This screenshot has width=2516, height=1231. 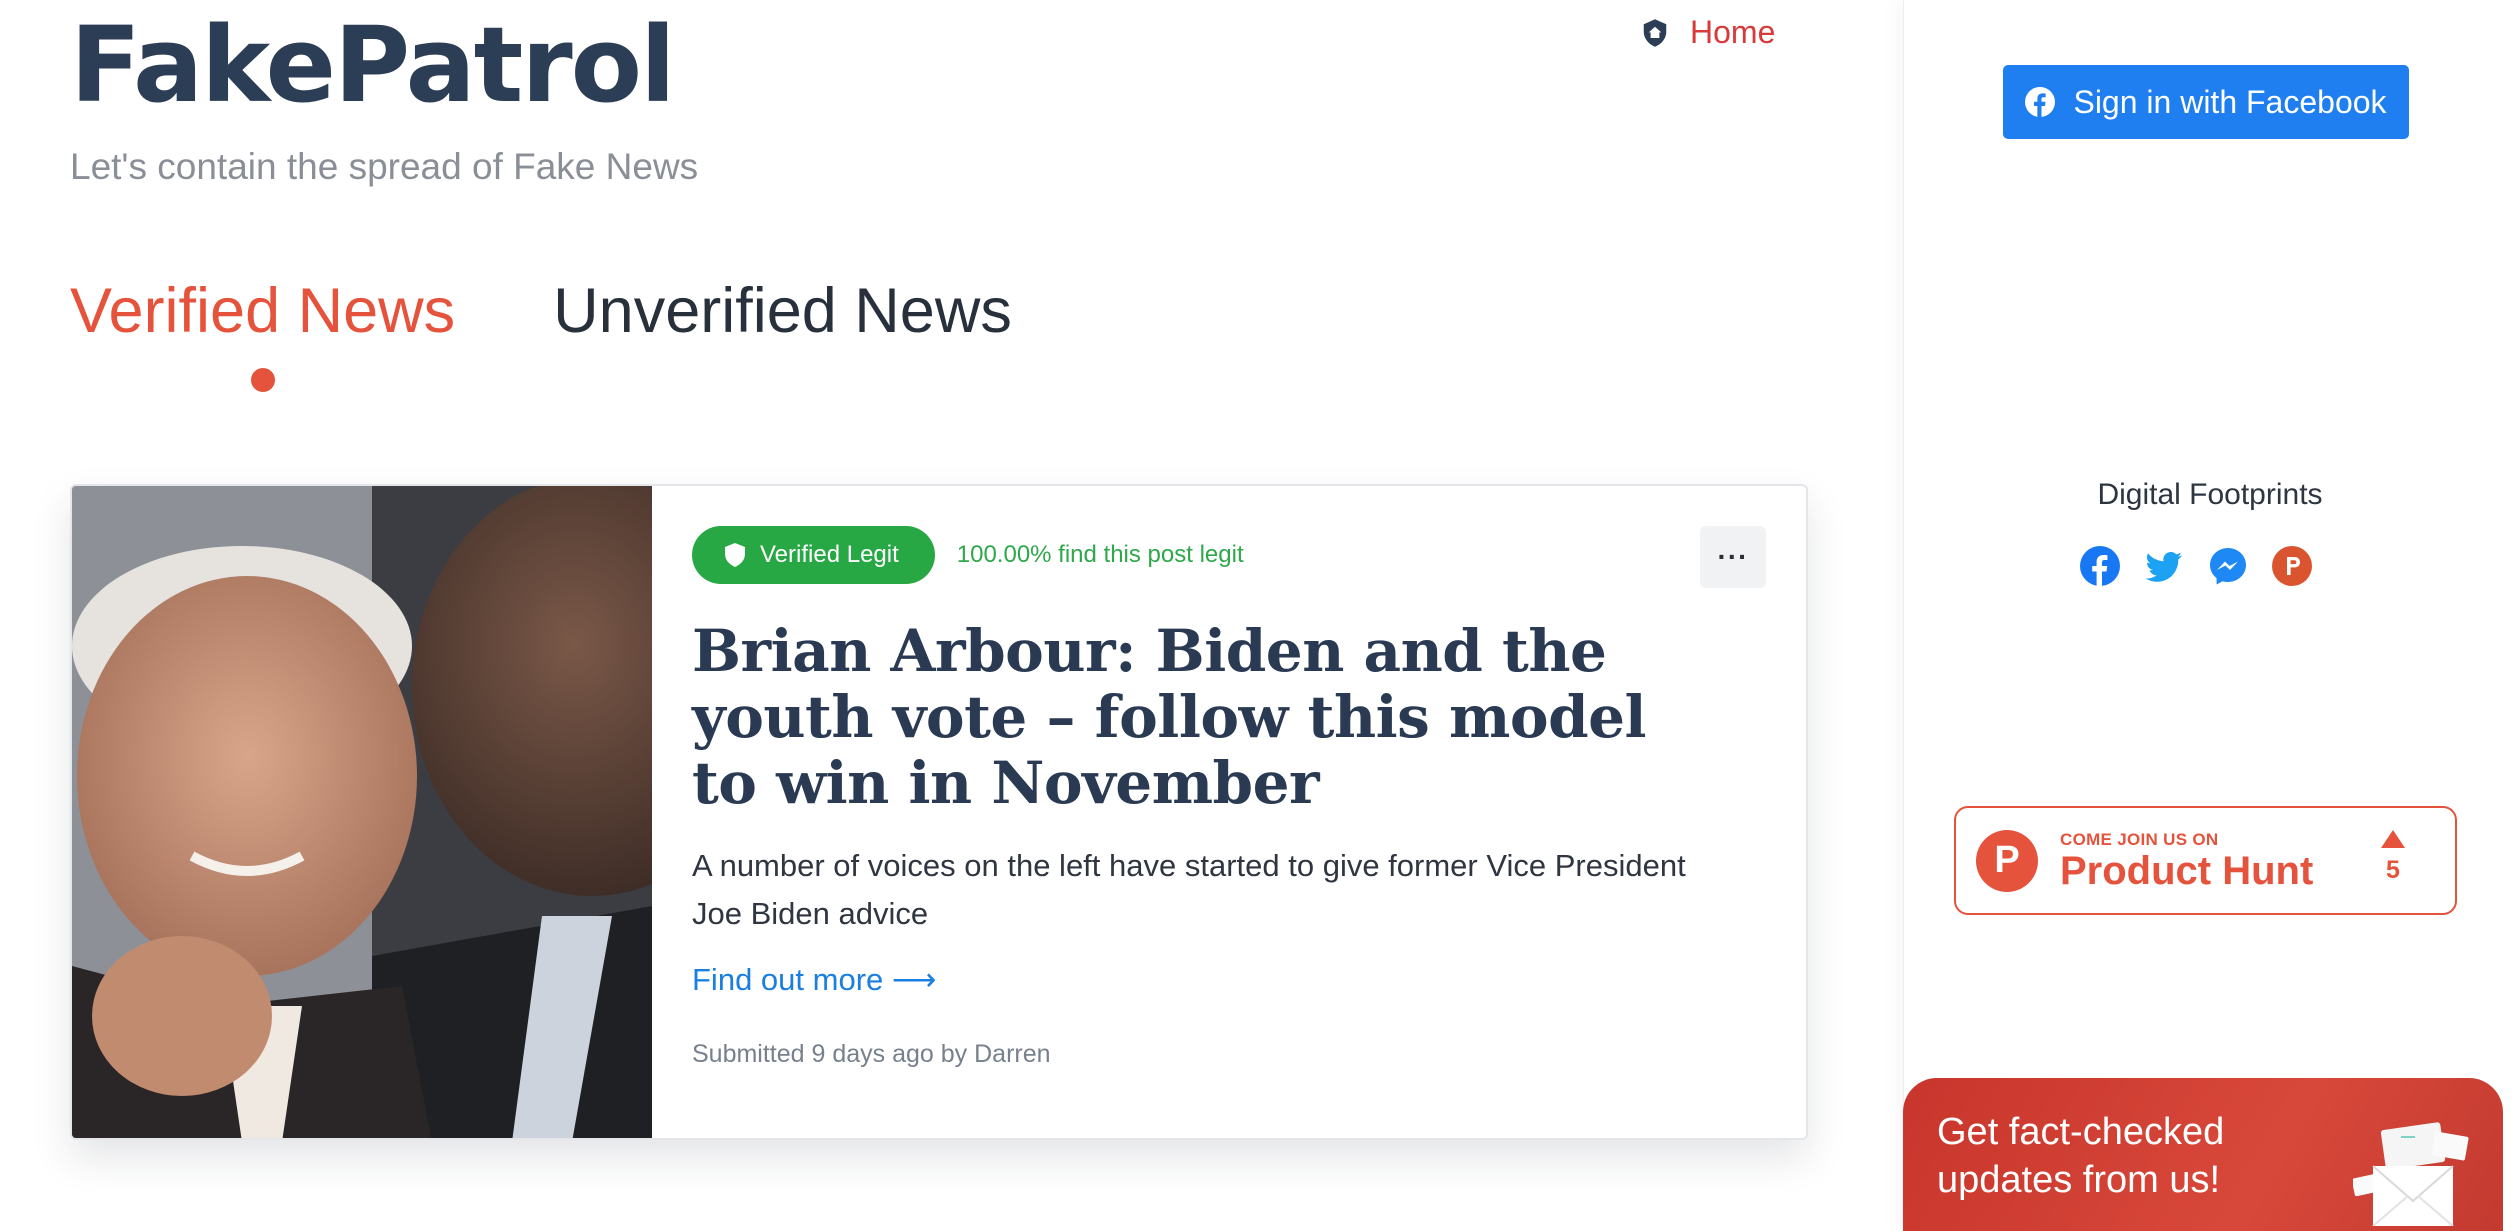 I want to click on social-links, so click(x=2196, y=566).